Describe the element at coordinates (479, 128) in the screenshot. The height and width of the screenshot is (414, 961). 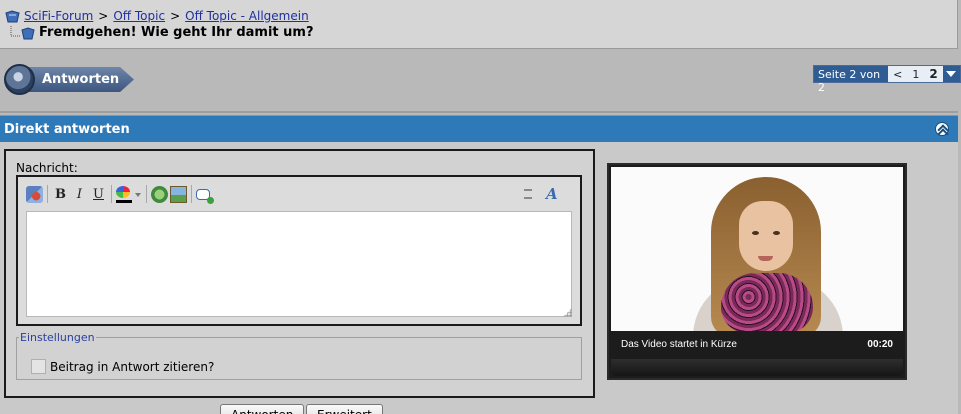
I see `quick-reply-header: Direkt antworten` at that location.